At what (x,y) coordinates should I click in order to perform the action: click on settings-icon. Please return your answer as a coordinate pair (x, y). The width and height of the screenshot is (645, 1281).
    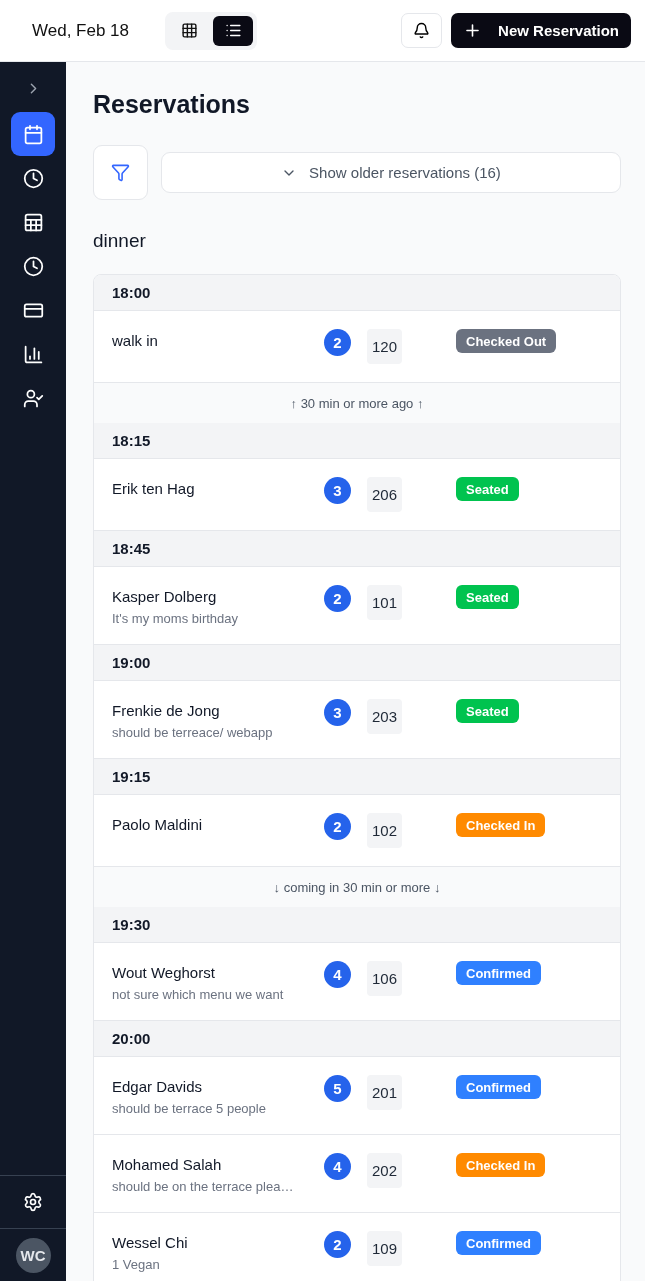
    Looking at the image, I should click on (33, 1202).